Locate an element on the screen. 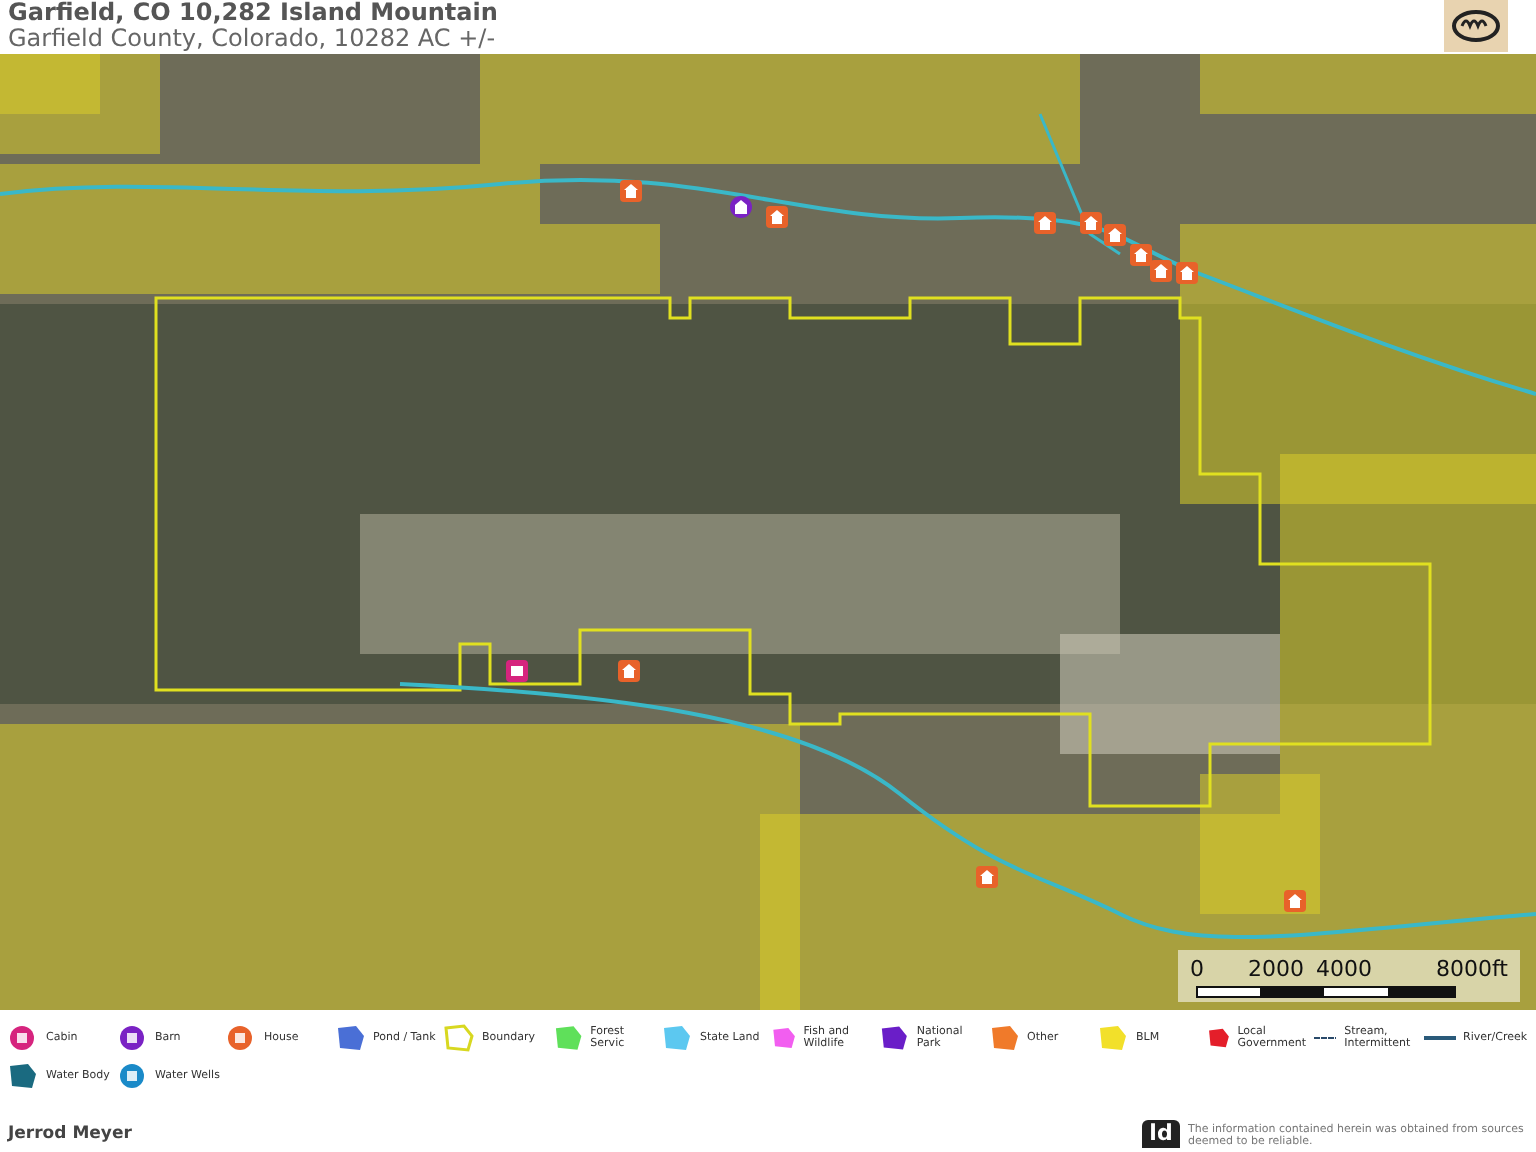  map-subtitle: Garfield County, Colorado, 10282 AC +/- is located at coordinates (252, 38).